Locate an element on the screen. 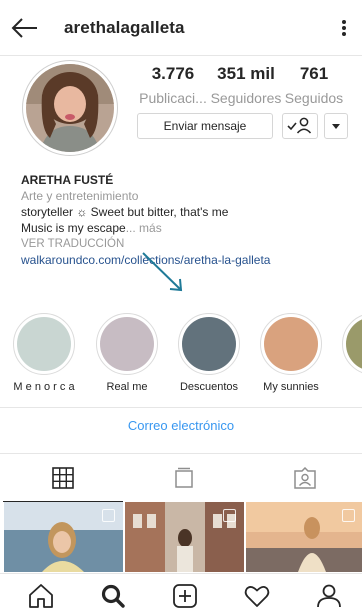 Image resolution: width=362 pixels, height=613 pixels. search-icon is located at coordinates (113, 596).